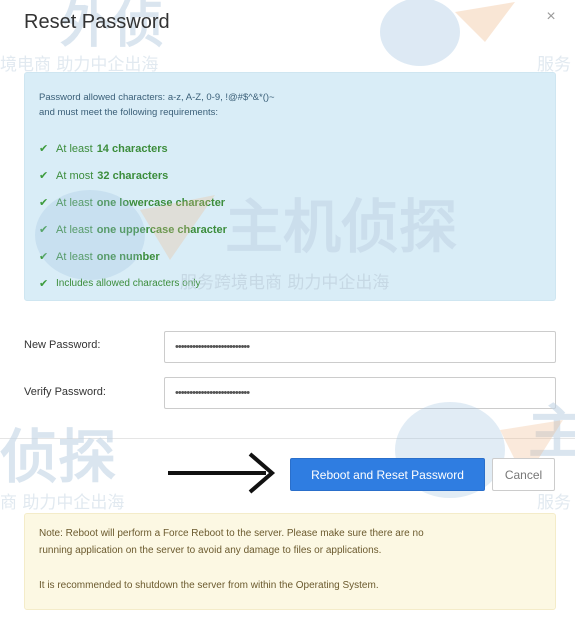  What do you see at coordinates (58, 457) in the screenshot?
I see `watermark-text: 侦探` at bounding box center [58, 457].